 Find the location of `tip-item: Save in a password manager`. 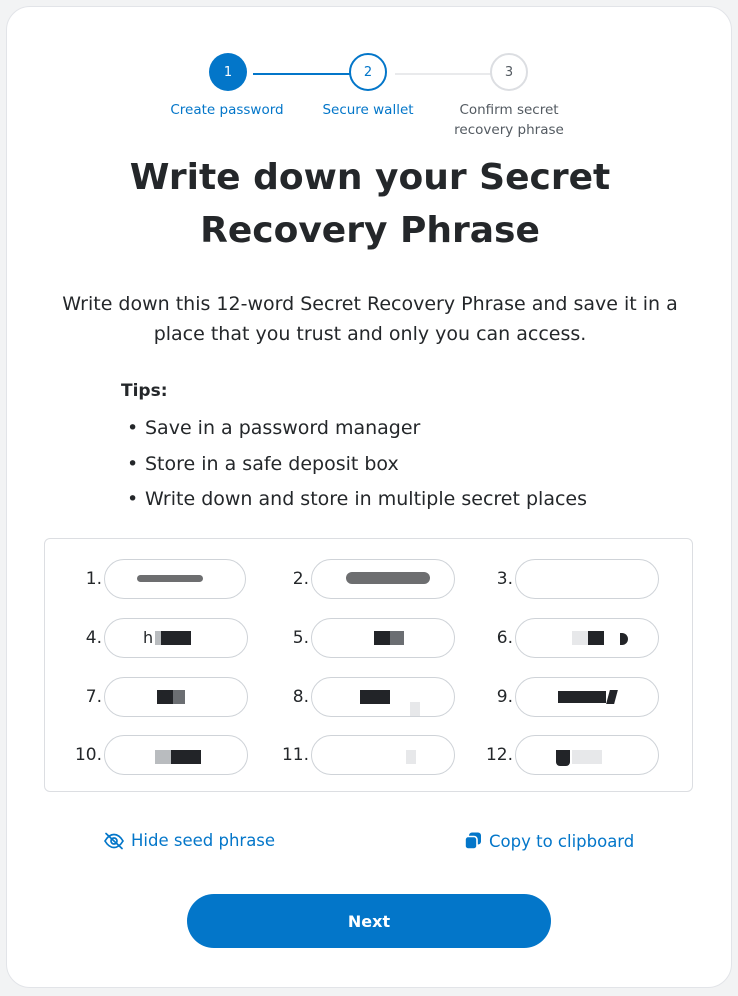

tip-item: Save in a password manager is located at coordinates (355, 429).